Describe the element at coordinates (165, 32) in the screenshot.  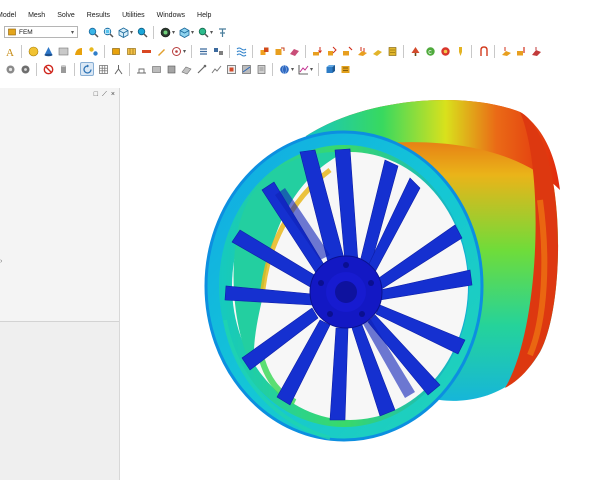
I see `display-mode-icon` at that location.